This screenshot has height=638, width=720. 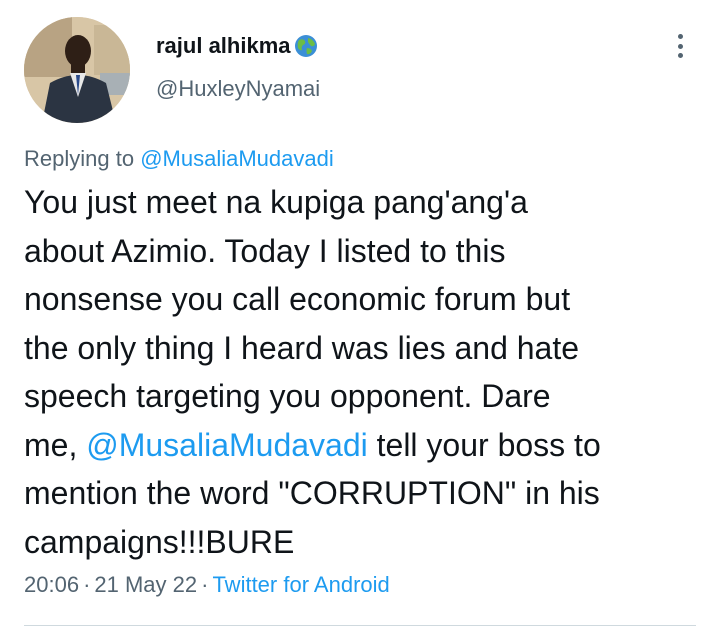 I want to click on avatar-photo, so click(x=77, y=70).